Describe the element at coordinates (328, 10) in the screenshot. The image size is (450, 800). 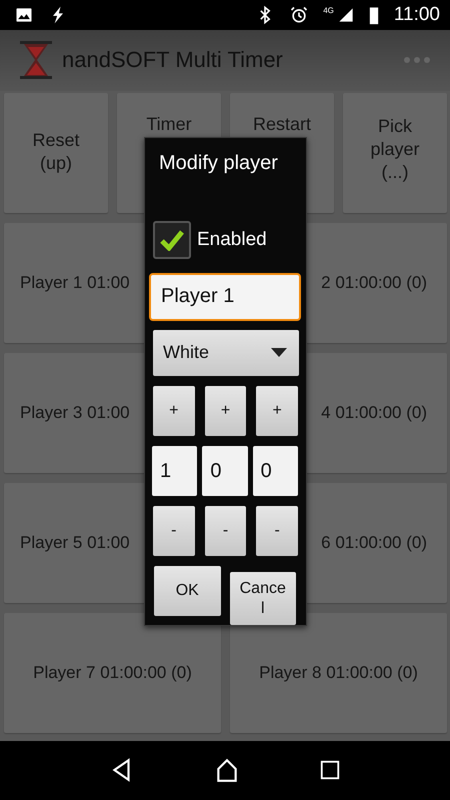
I see `network-type: 4G` at that location.